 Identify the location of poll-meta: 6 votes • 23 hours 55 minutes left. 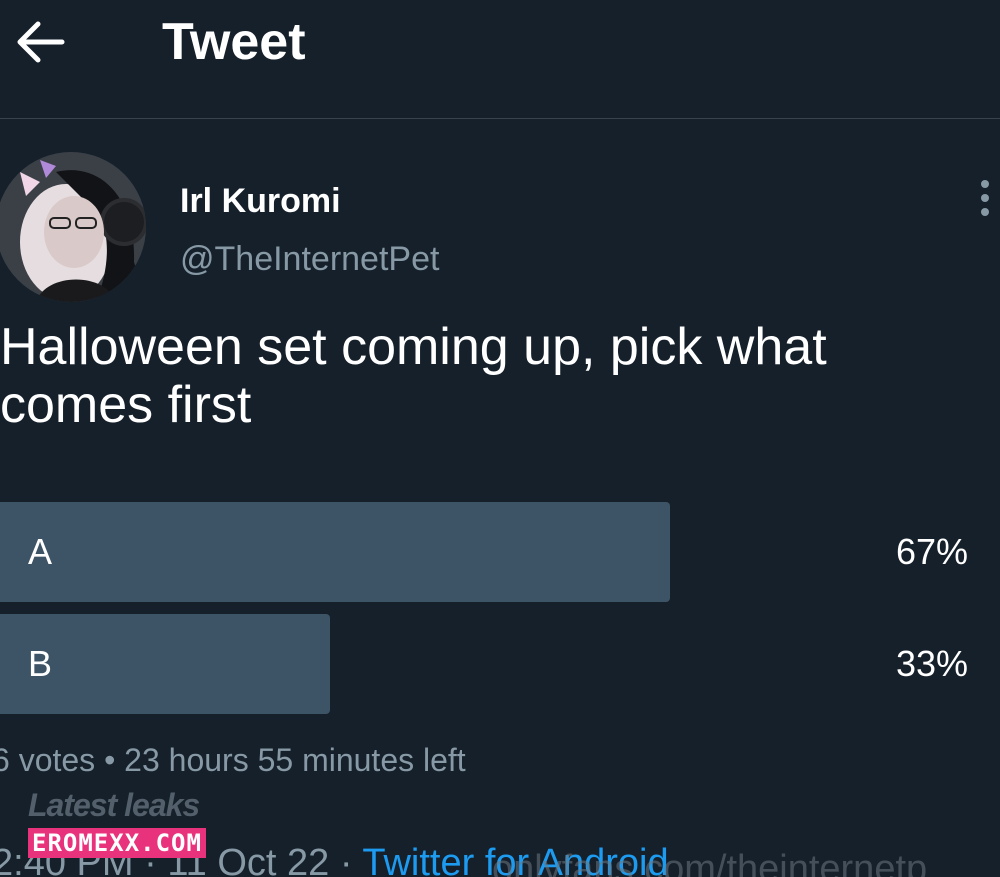
(233, 760).